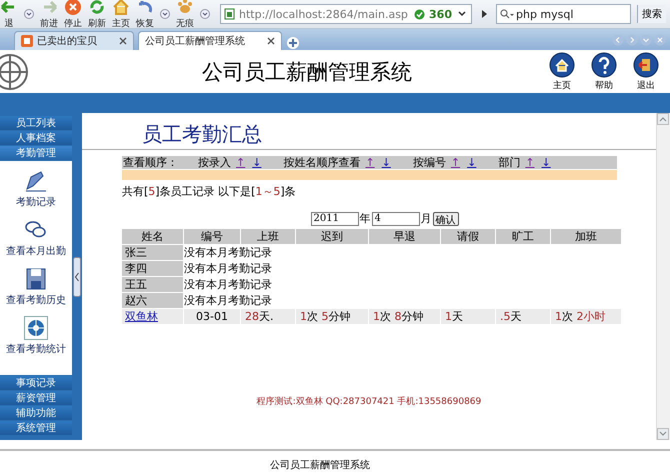 This screenshot has width=670, height=473. I want to click on year-field: 2011, so click(334, 219).